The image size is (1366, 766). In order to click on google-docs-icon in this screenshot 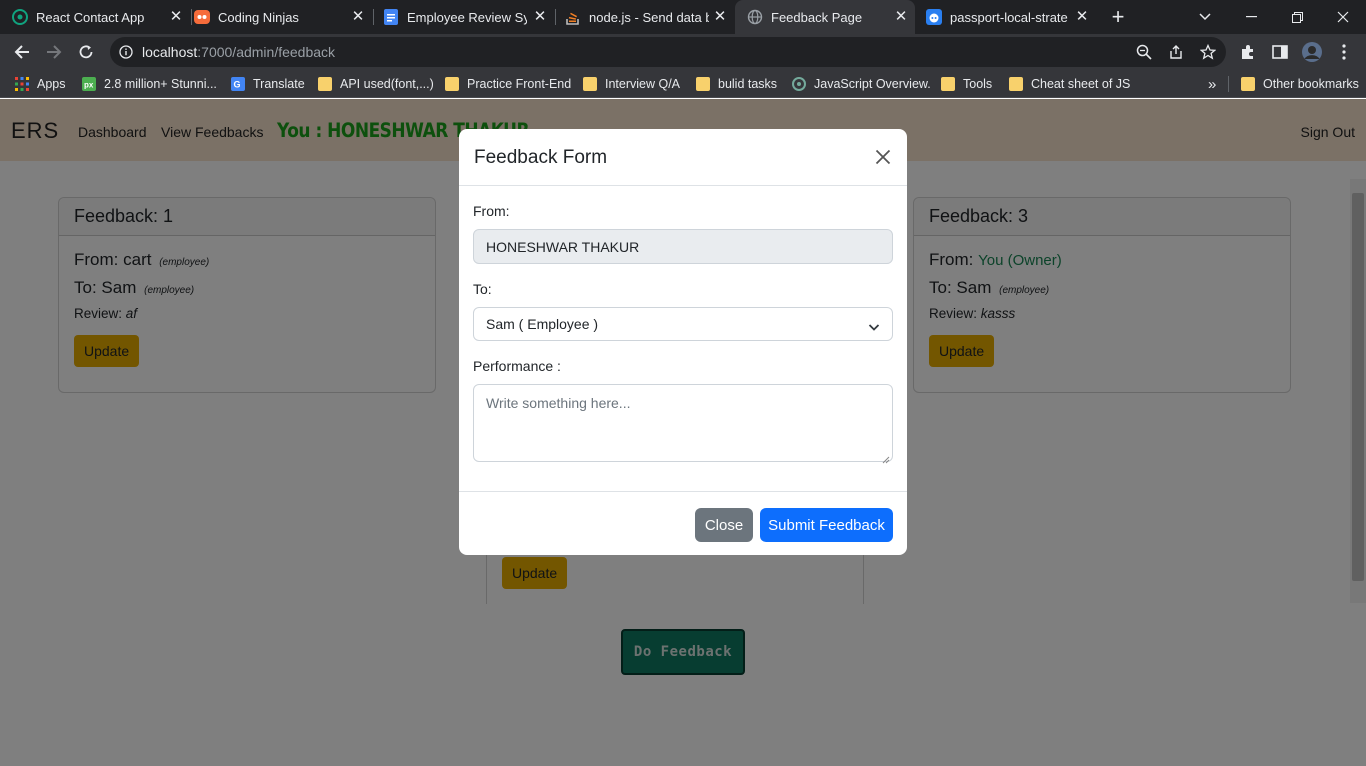, I will do `click(391, 17)`.